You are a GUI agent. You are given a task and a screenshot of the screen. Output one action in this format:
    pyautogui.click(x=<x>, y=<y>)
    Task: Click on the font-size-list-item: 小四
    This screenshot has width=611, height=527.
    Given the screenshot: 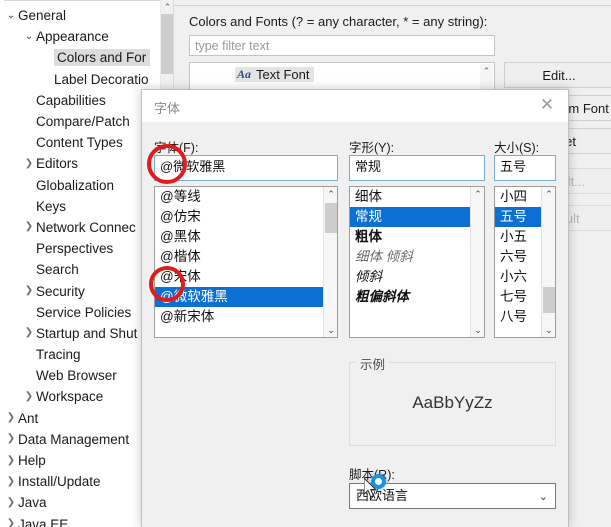 What is the action you would take?
    pyautogui.click(x=518, y=197)
    